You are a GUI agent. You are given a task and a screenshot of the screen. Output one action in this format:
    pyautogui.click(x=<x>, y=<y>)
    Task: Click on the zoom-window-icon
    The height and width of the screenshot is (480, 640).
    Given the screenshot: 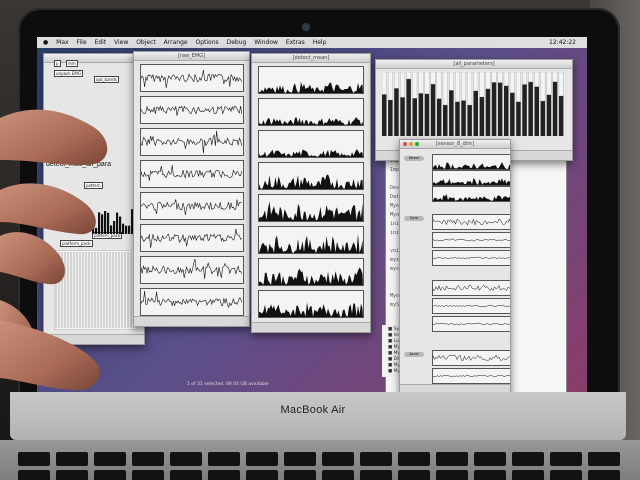 What is the action you would take?
    pyautogui.click(x=417, y=144)
    